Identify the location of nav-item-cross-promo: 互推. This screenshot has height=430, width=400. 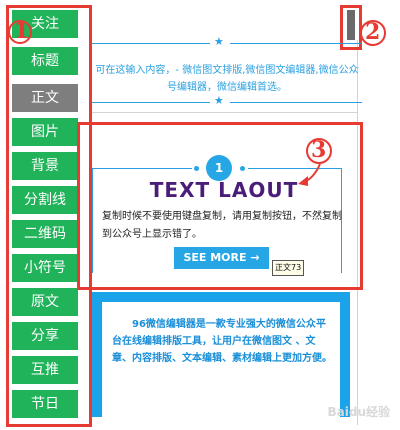
(45, 370).